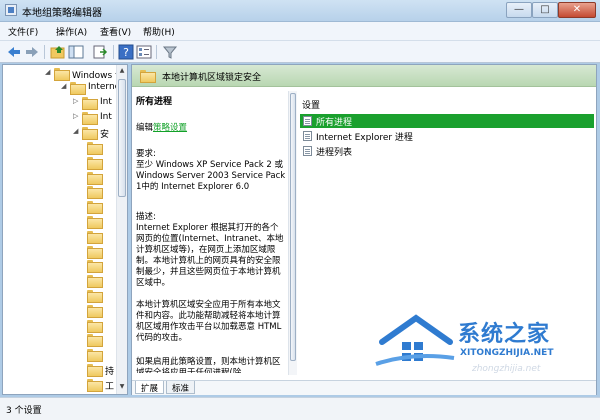 The height and width of the screenshot is (420, 600). I want to click on maximize-button: □, so click(545, 10).